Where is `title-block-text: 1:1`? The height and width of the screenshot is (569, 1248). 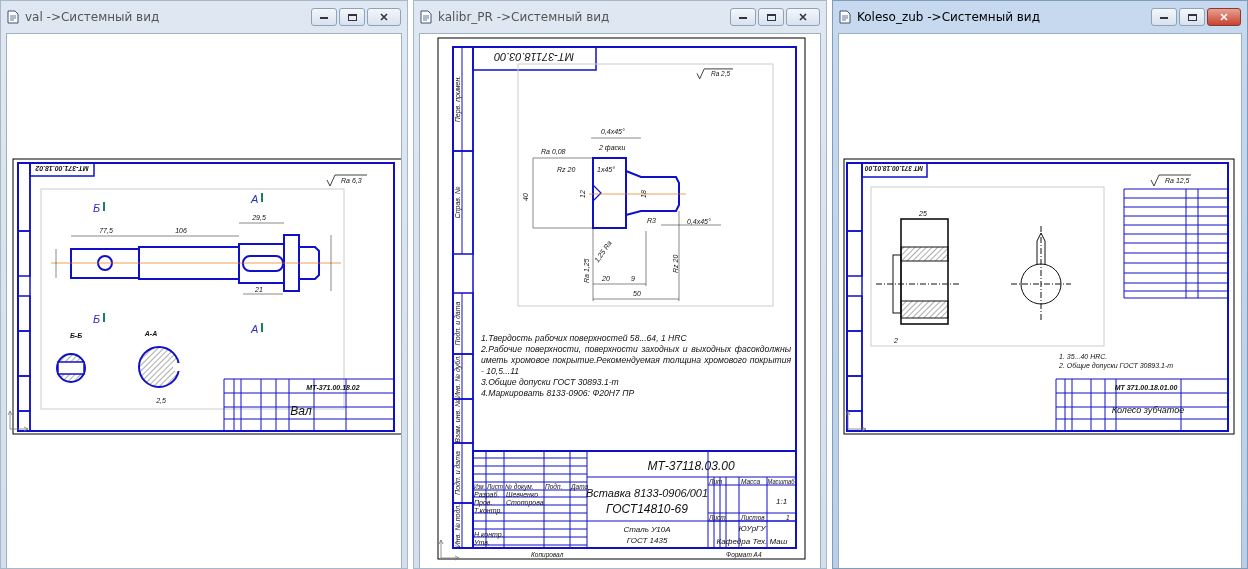 title-block-text: 1:1 is located at coordinates (782, 501).